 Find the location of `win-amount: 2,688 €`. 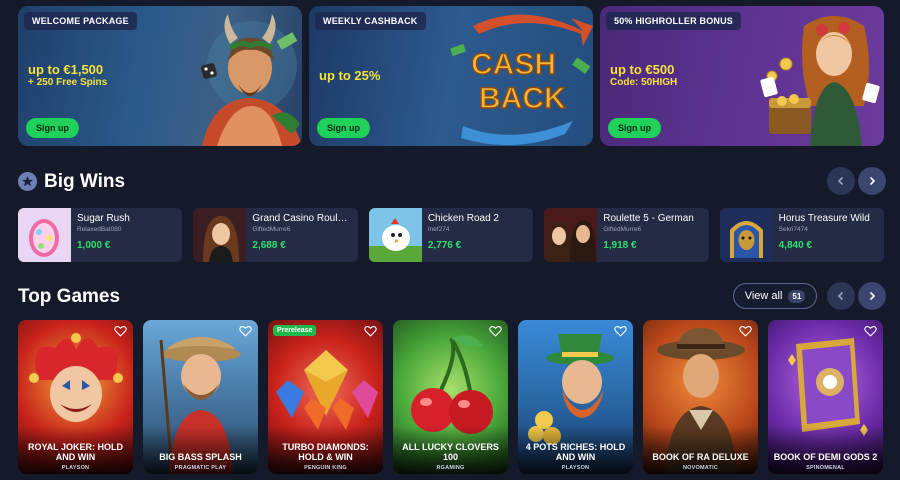

win-amount: 2,688 € is located at coordinates (269, 245).